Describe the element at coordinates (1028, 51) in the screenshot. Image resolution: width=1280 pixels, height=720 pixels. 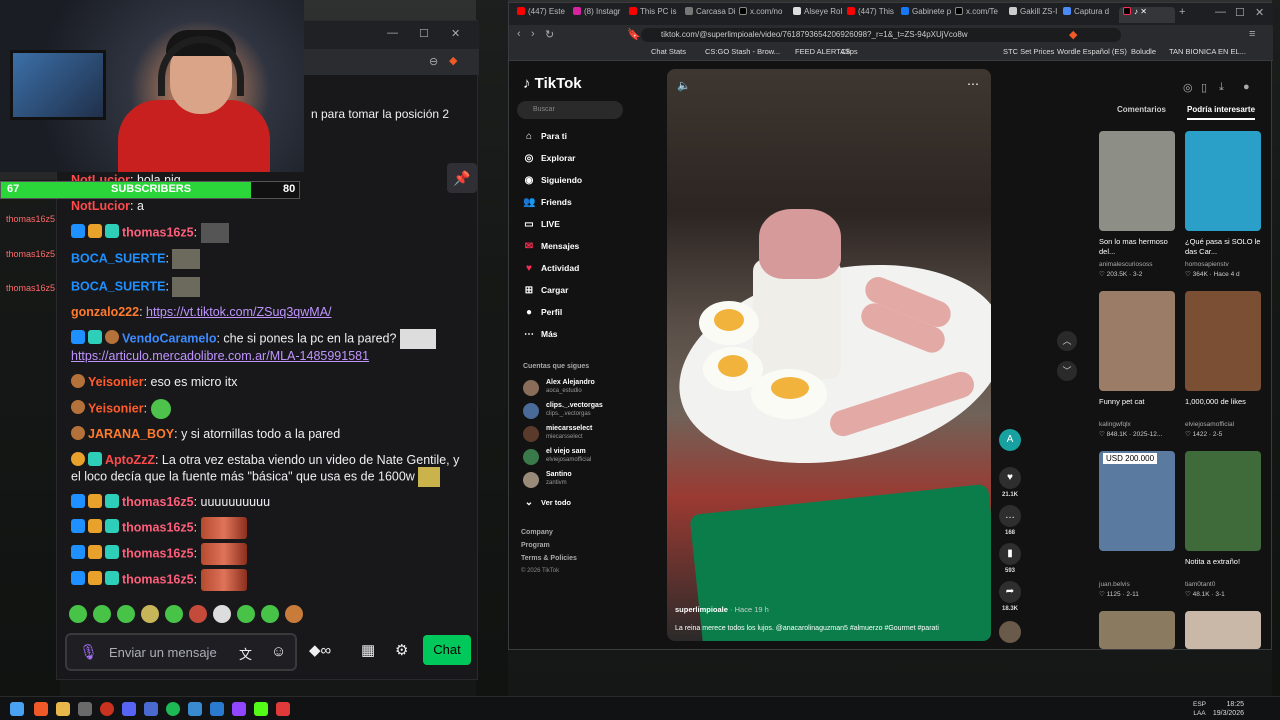
I see `bookmark-item: STC Set Prices` at that location.